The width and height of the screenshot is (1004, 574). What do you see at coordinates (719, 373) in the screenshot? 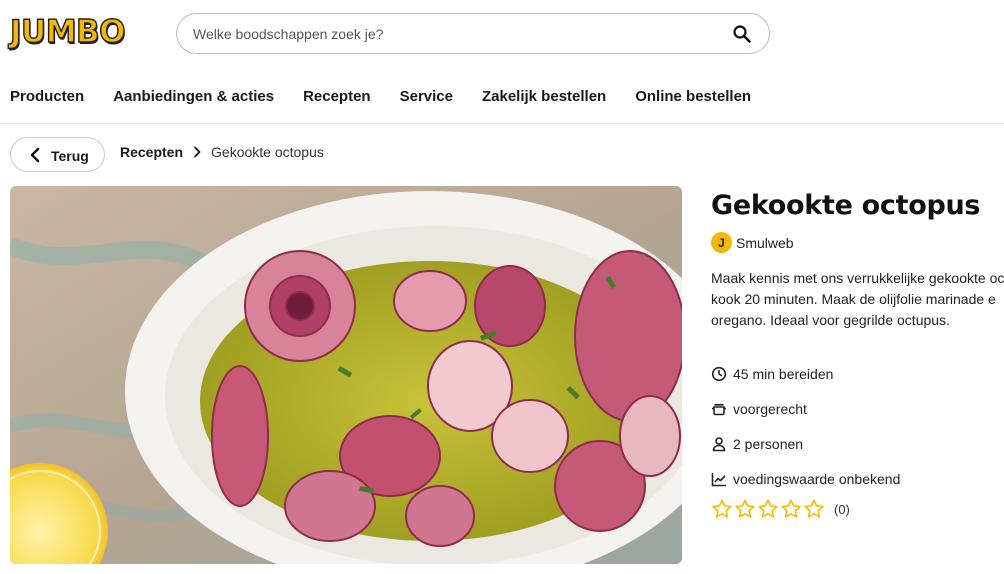
I see `clock-icon` at bounding box center [719, 373].